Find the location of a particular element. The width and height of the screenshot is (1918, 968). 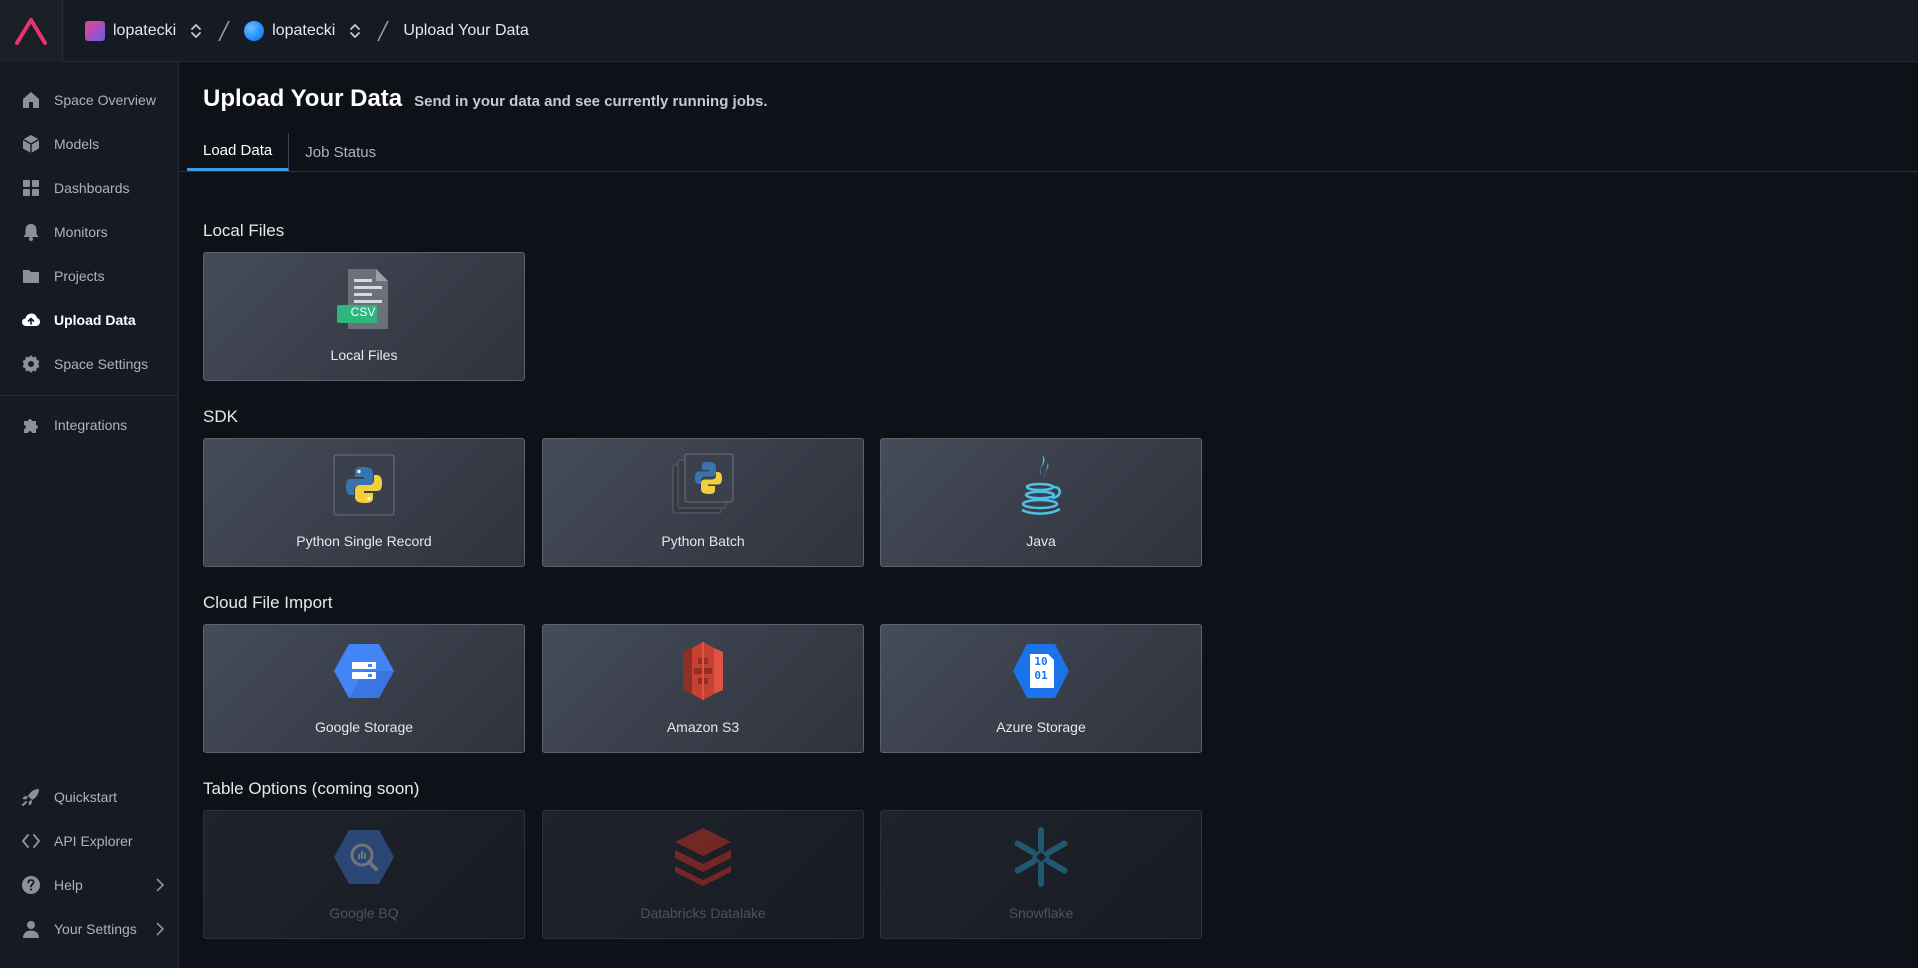

user-icon is located at coordinates (31, 929).